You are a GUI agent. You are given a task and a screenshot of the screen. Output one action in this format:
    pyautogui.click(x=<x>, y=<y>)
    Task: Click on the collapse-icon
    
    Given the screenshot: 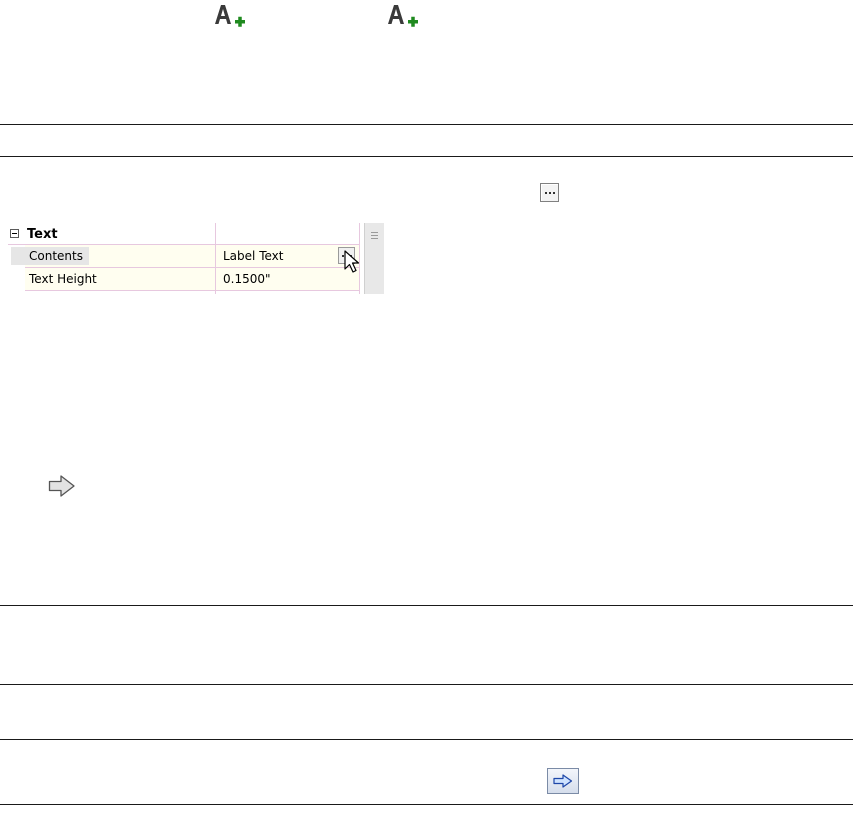 What is the action you would take?
    pyautogui.click(x=14, y=233)
    